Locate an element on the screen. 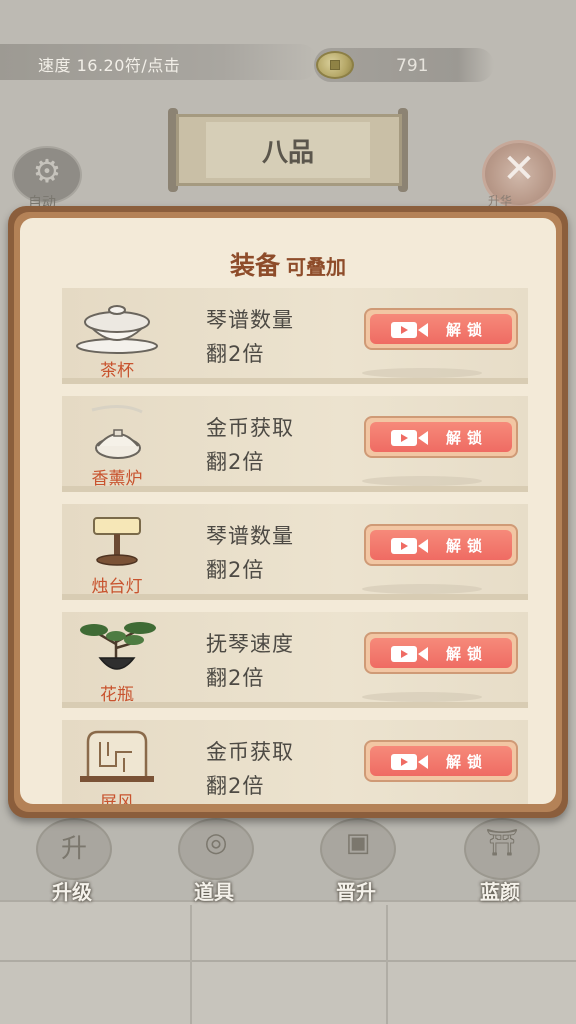  coin-hole is located at coordinates (335, 65).